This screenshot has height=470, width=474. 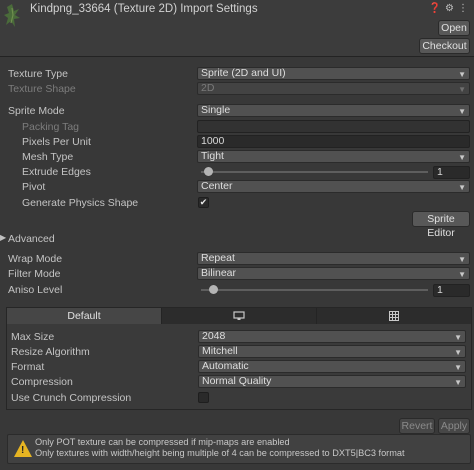 What do you see at coordinates (42, 382) in the screenshot?
I see `compression-label: Compression` at bounding box center [42, 382].